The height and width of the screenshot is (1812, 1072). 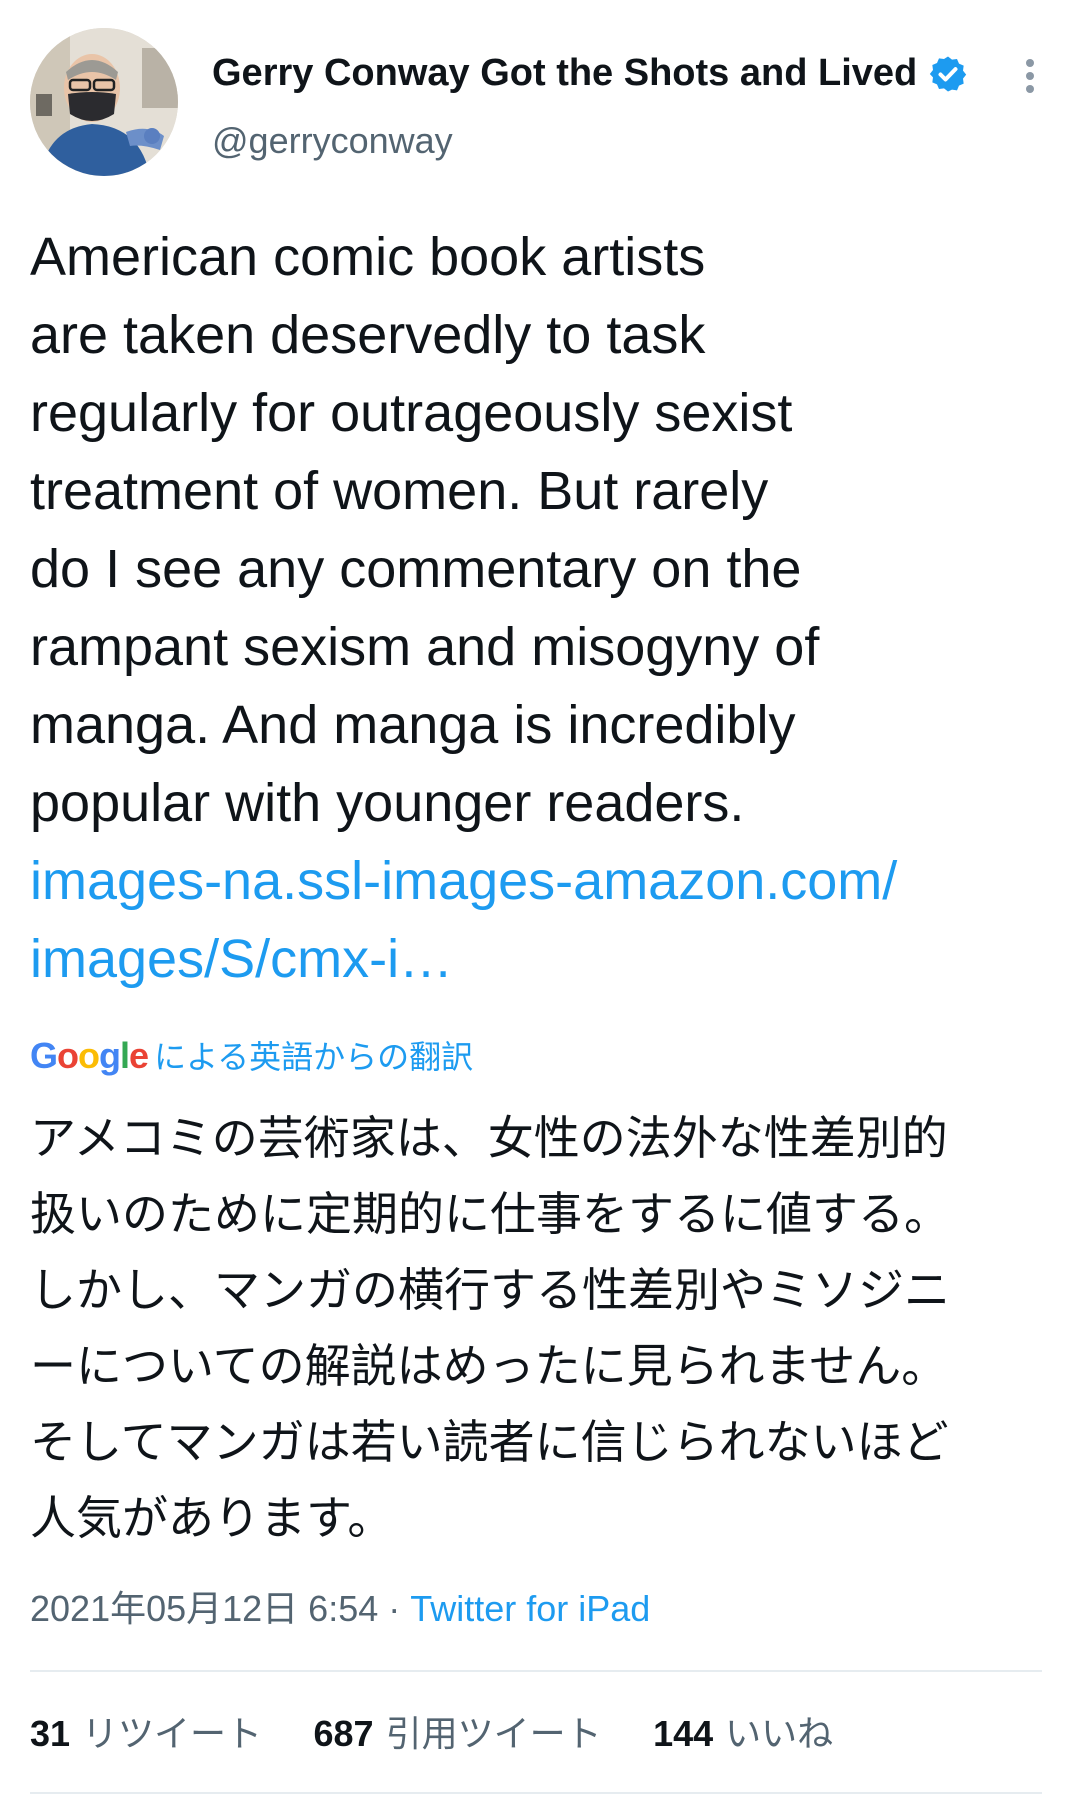 What do you see at coordinates (89, 1055) in the screenshot?
I see `google-logo: Google` at bounding box center [89, 1055].